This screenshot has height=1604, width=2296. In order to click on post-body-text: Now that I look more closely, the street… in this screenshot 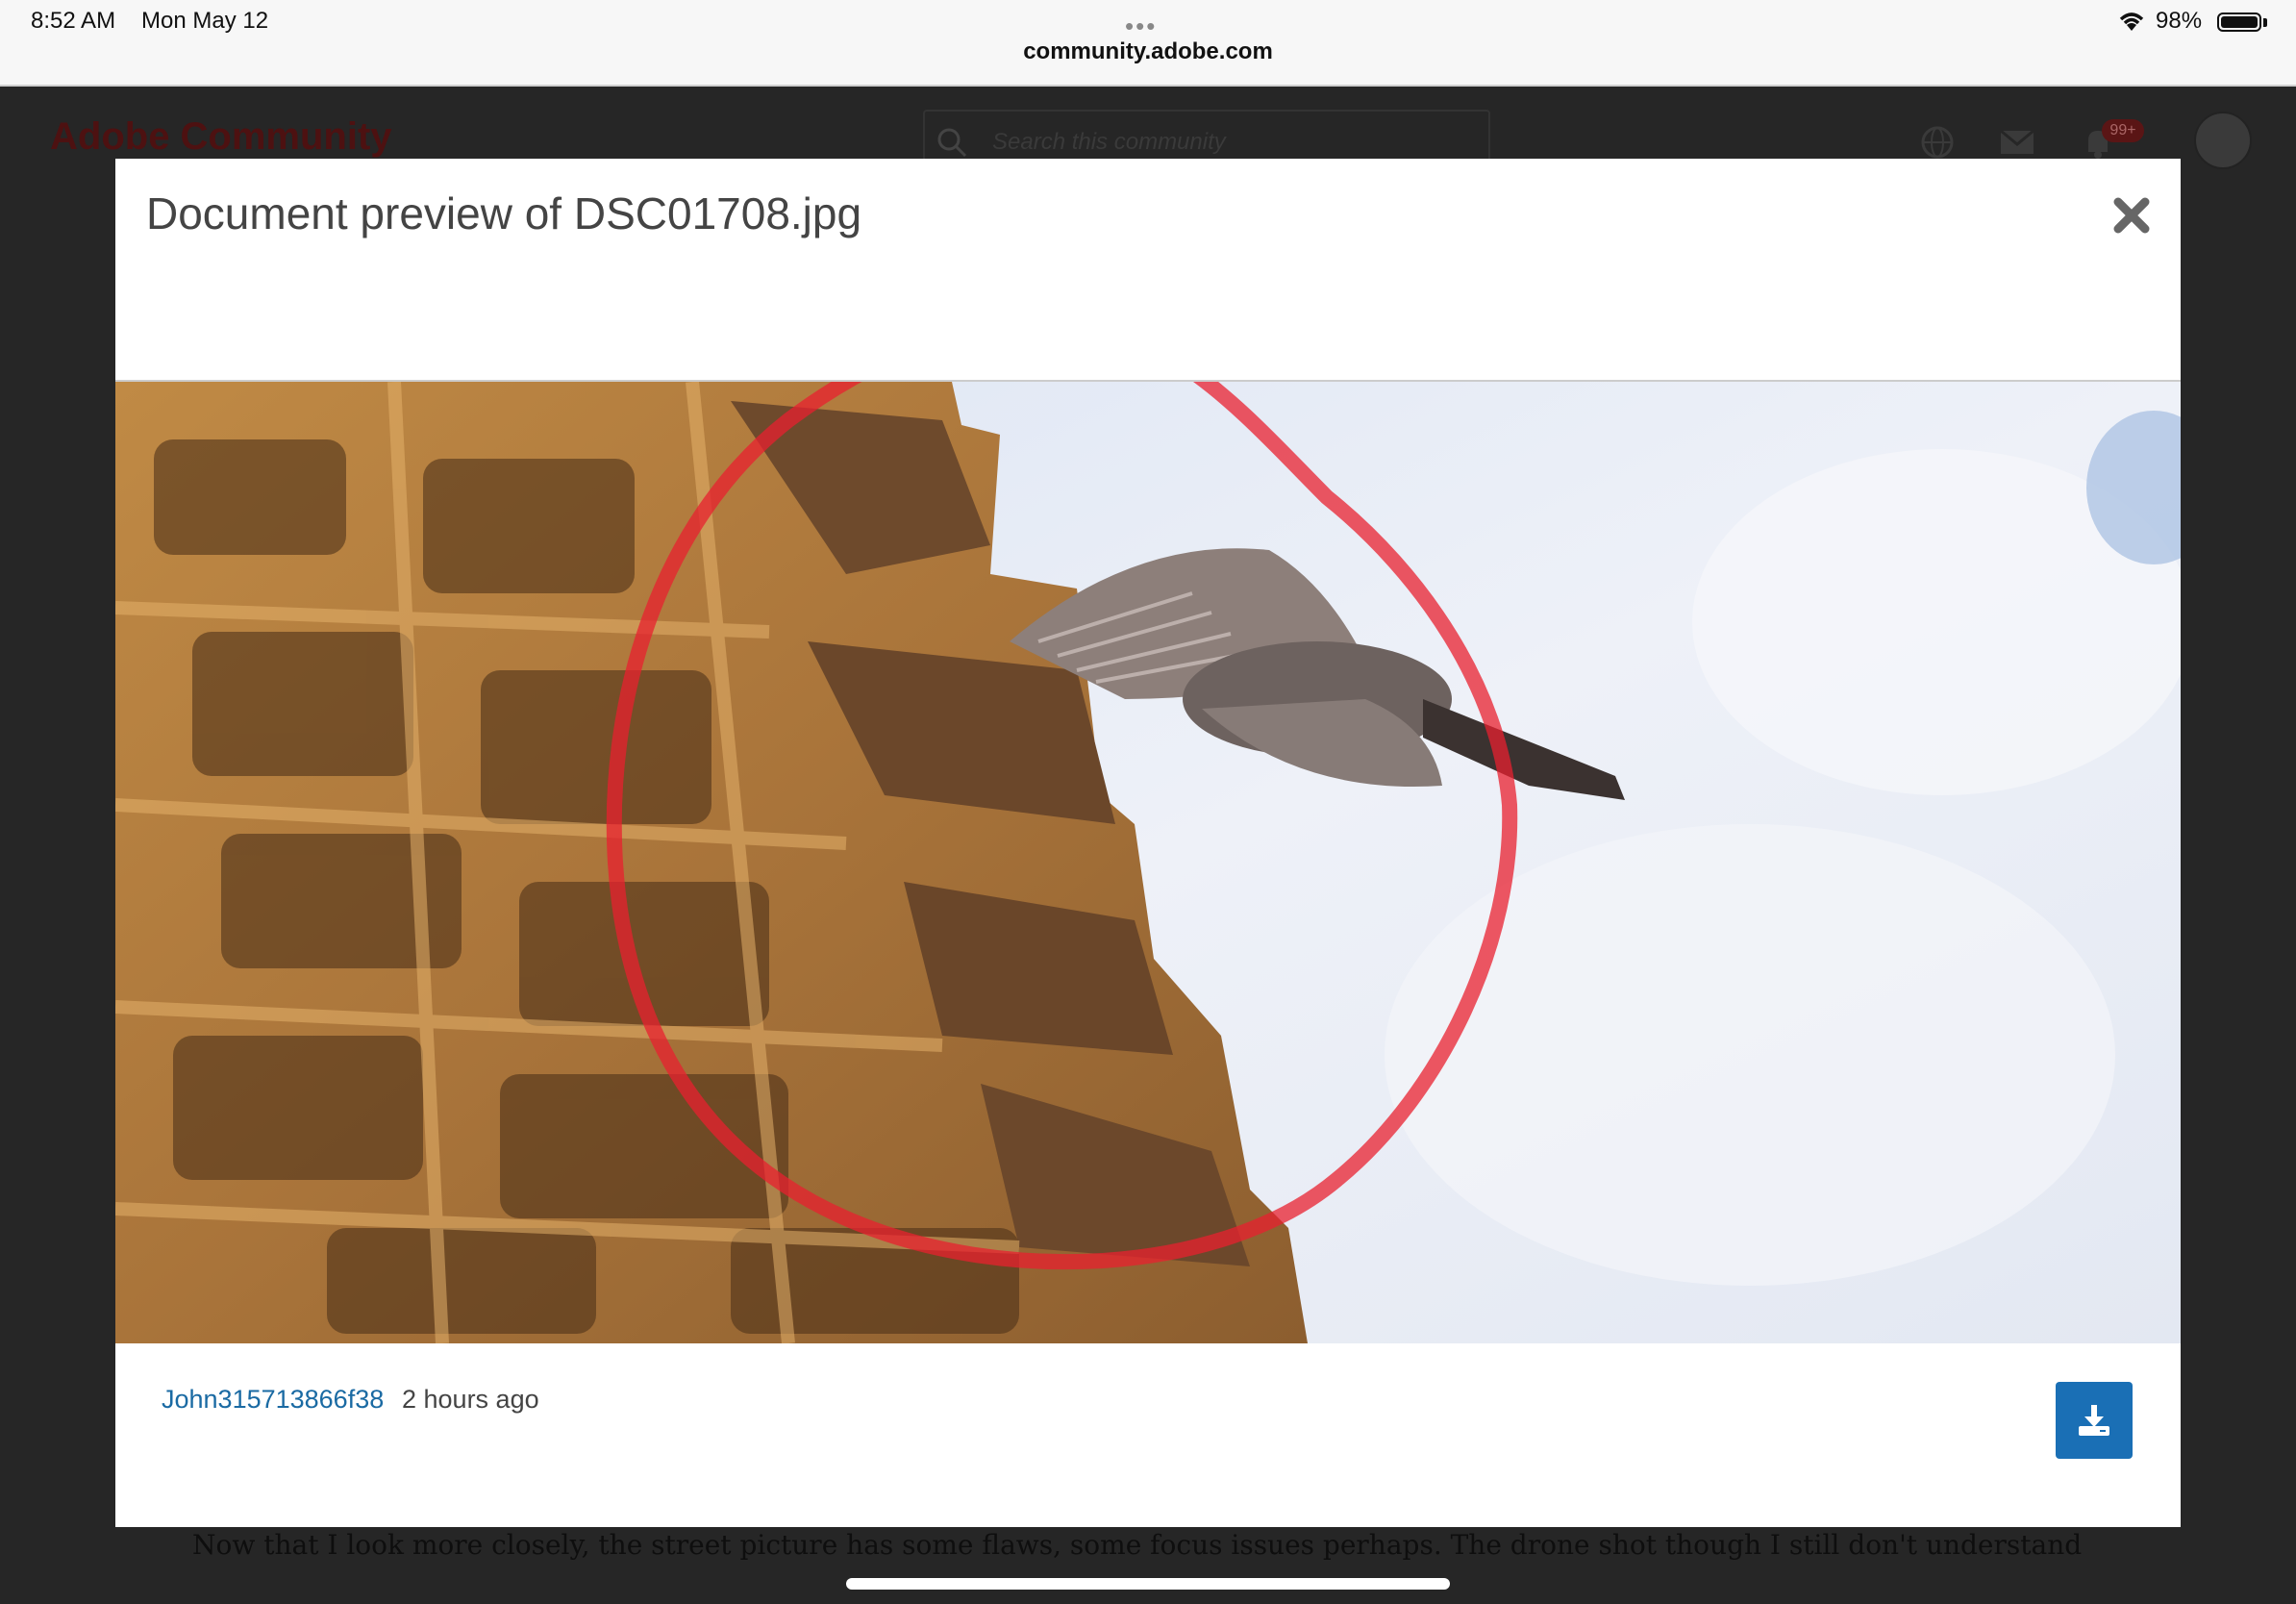, I will do `click(1137, 1545)`.